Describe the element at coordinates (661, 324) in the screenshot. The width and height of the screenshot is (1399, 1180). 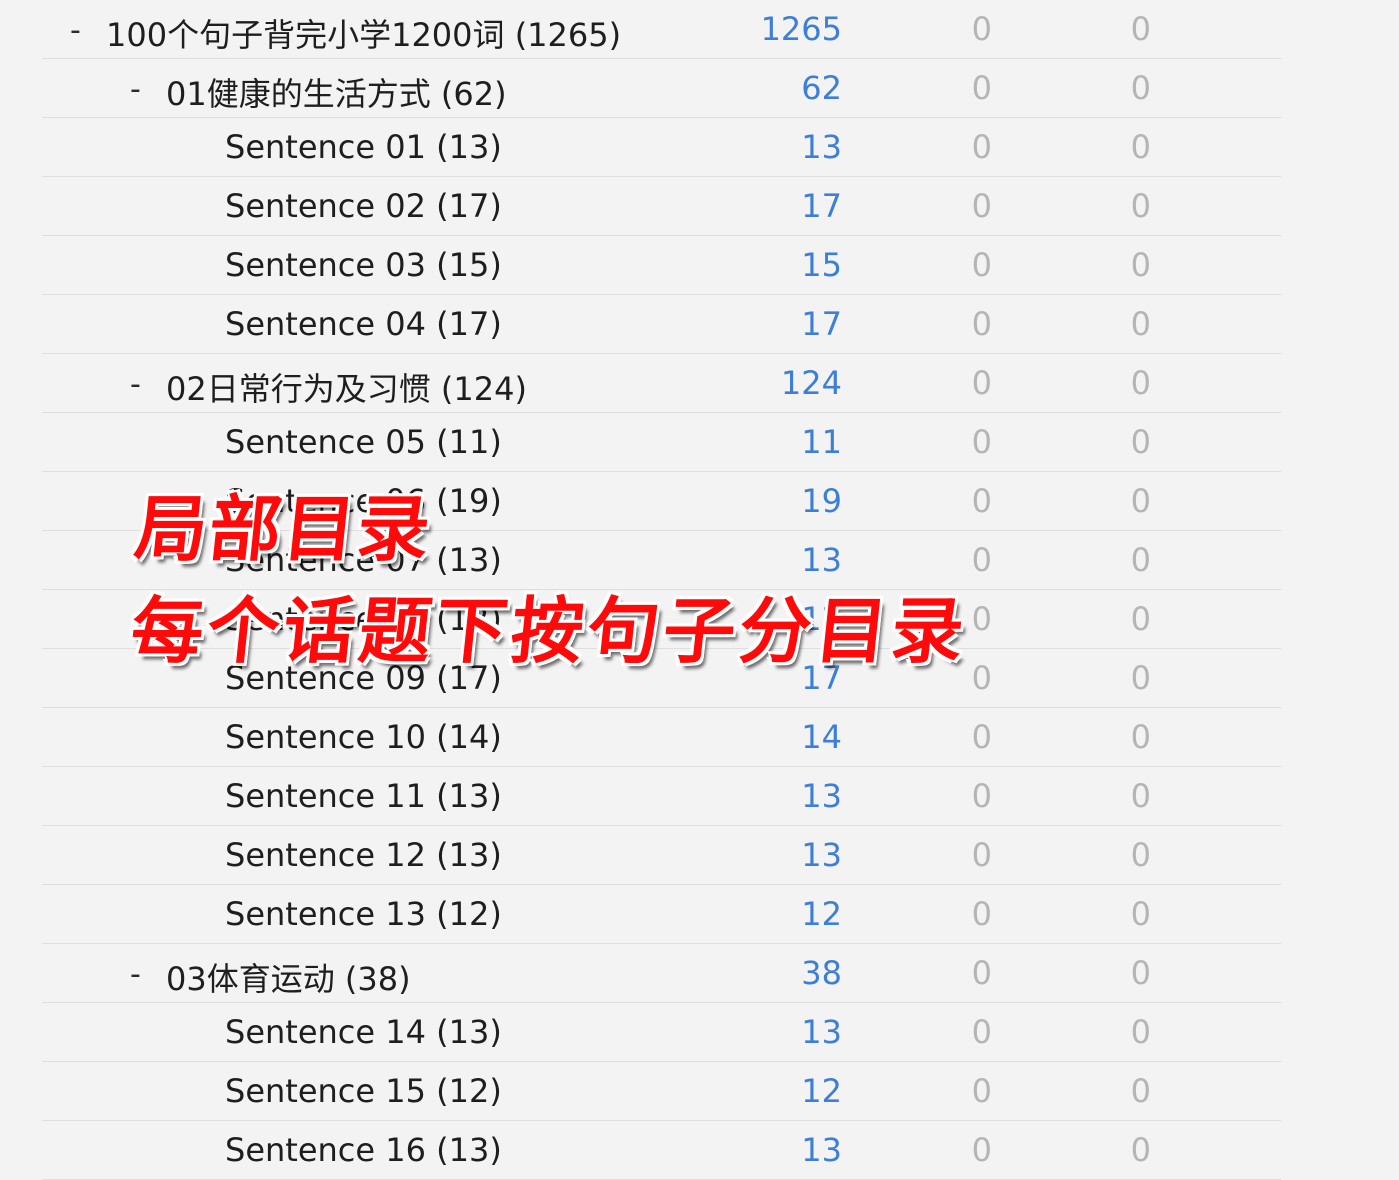
I see `deck-row: Sentence 04 (17) 17 0 0` at that location.